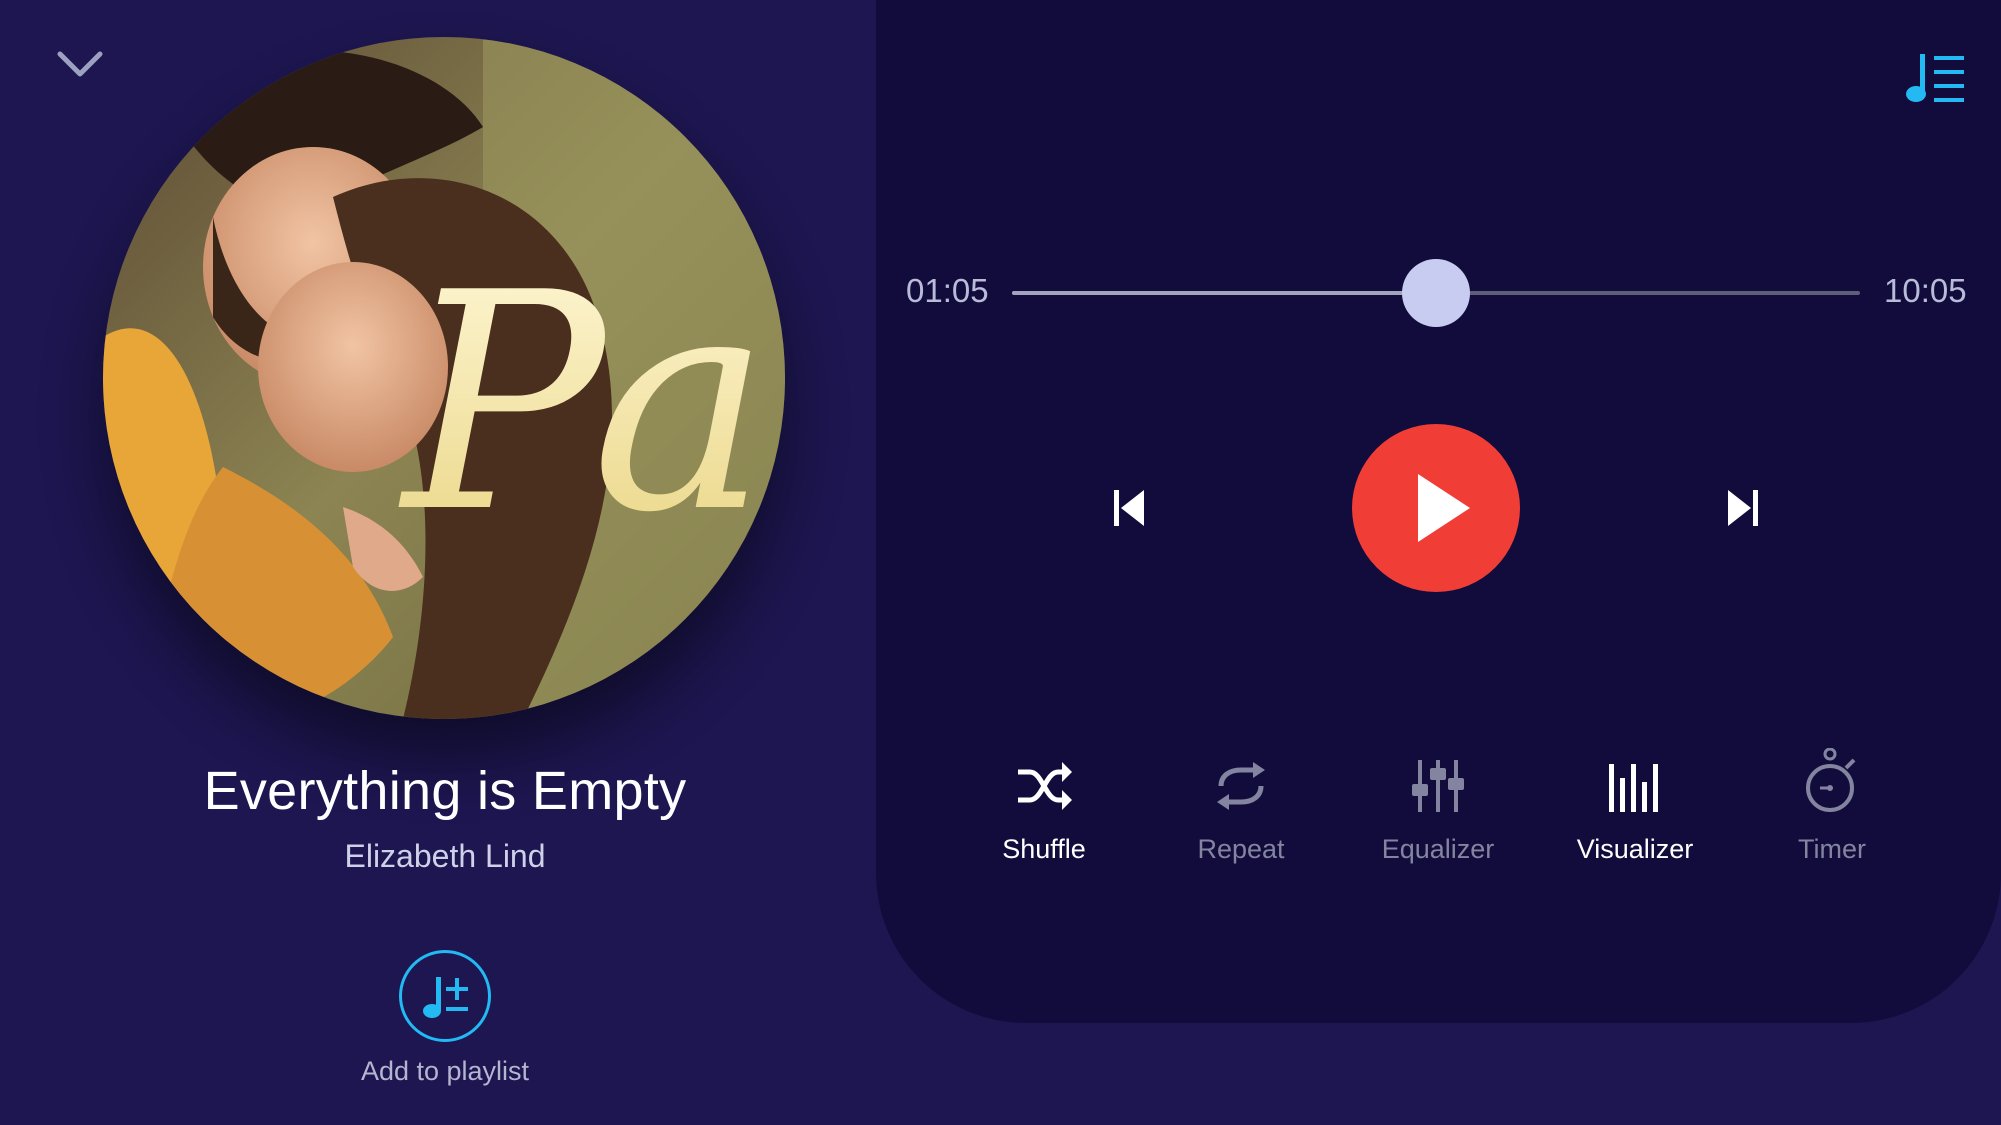 The width and height of the screenshot is (2001, 1125). I want to click on add-to-playlist-label: Add to playlist, so click(445, 1071).